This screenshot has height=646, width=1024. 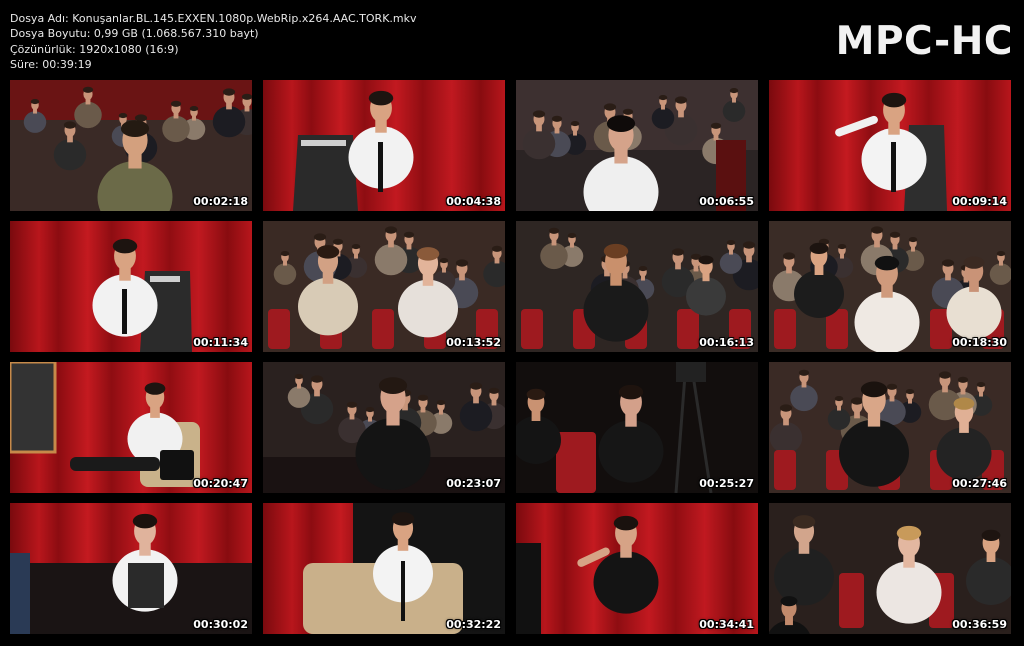 I want to click on thumbnail-frame: 00:09:14, so click(x=890, y=145).